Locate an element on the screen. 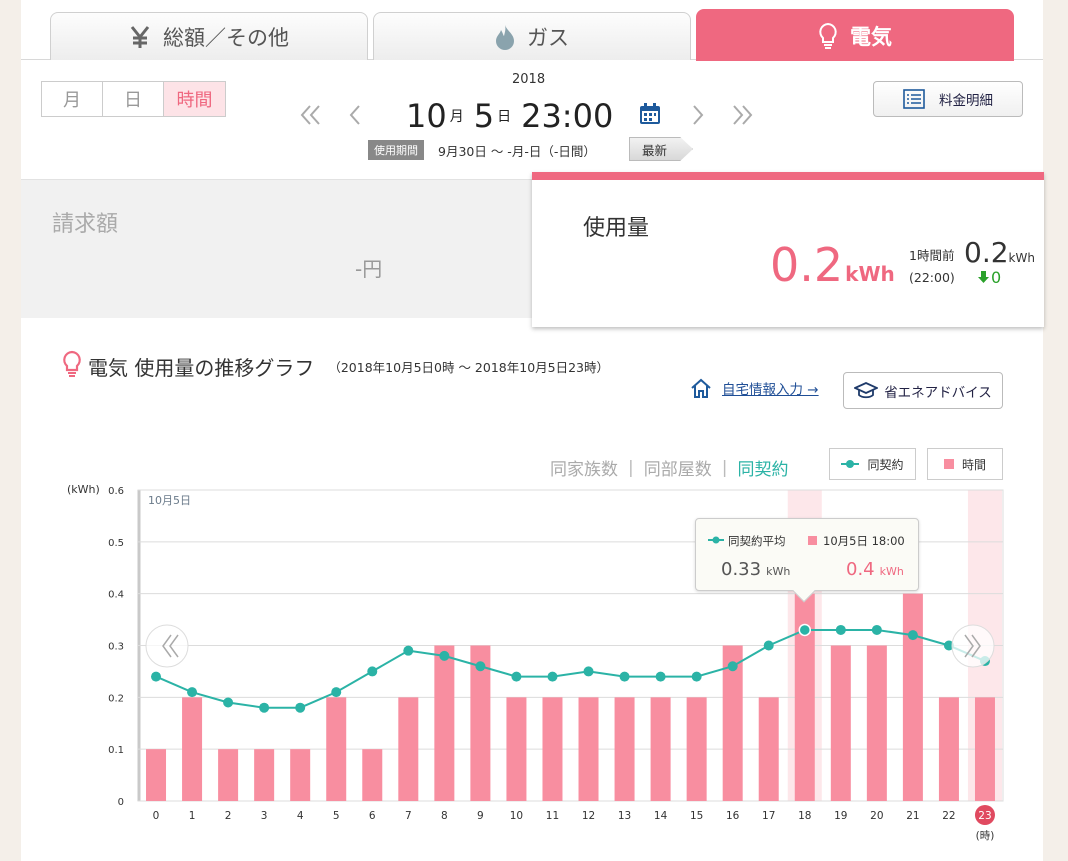 The width and height of the screenshot is (1068, 861). x-tick-label: 5 is located at coordinates (336, 816).